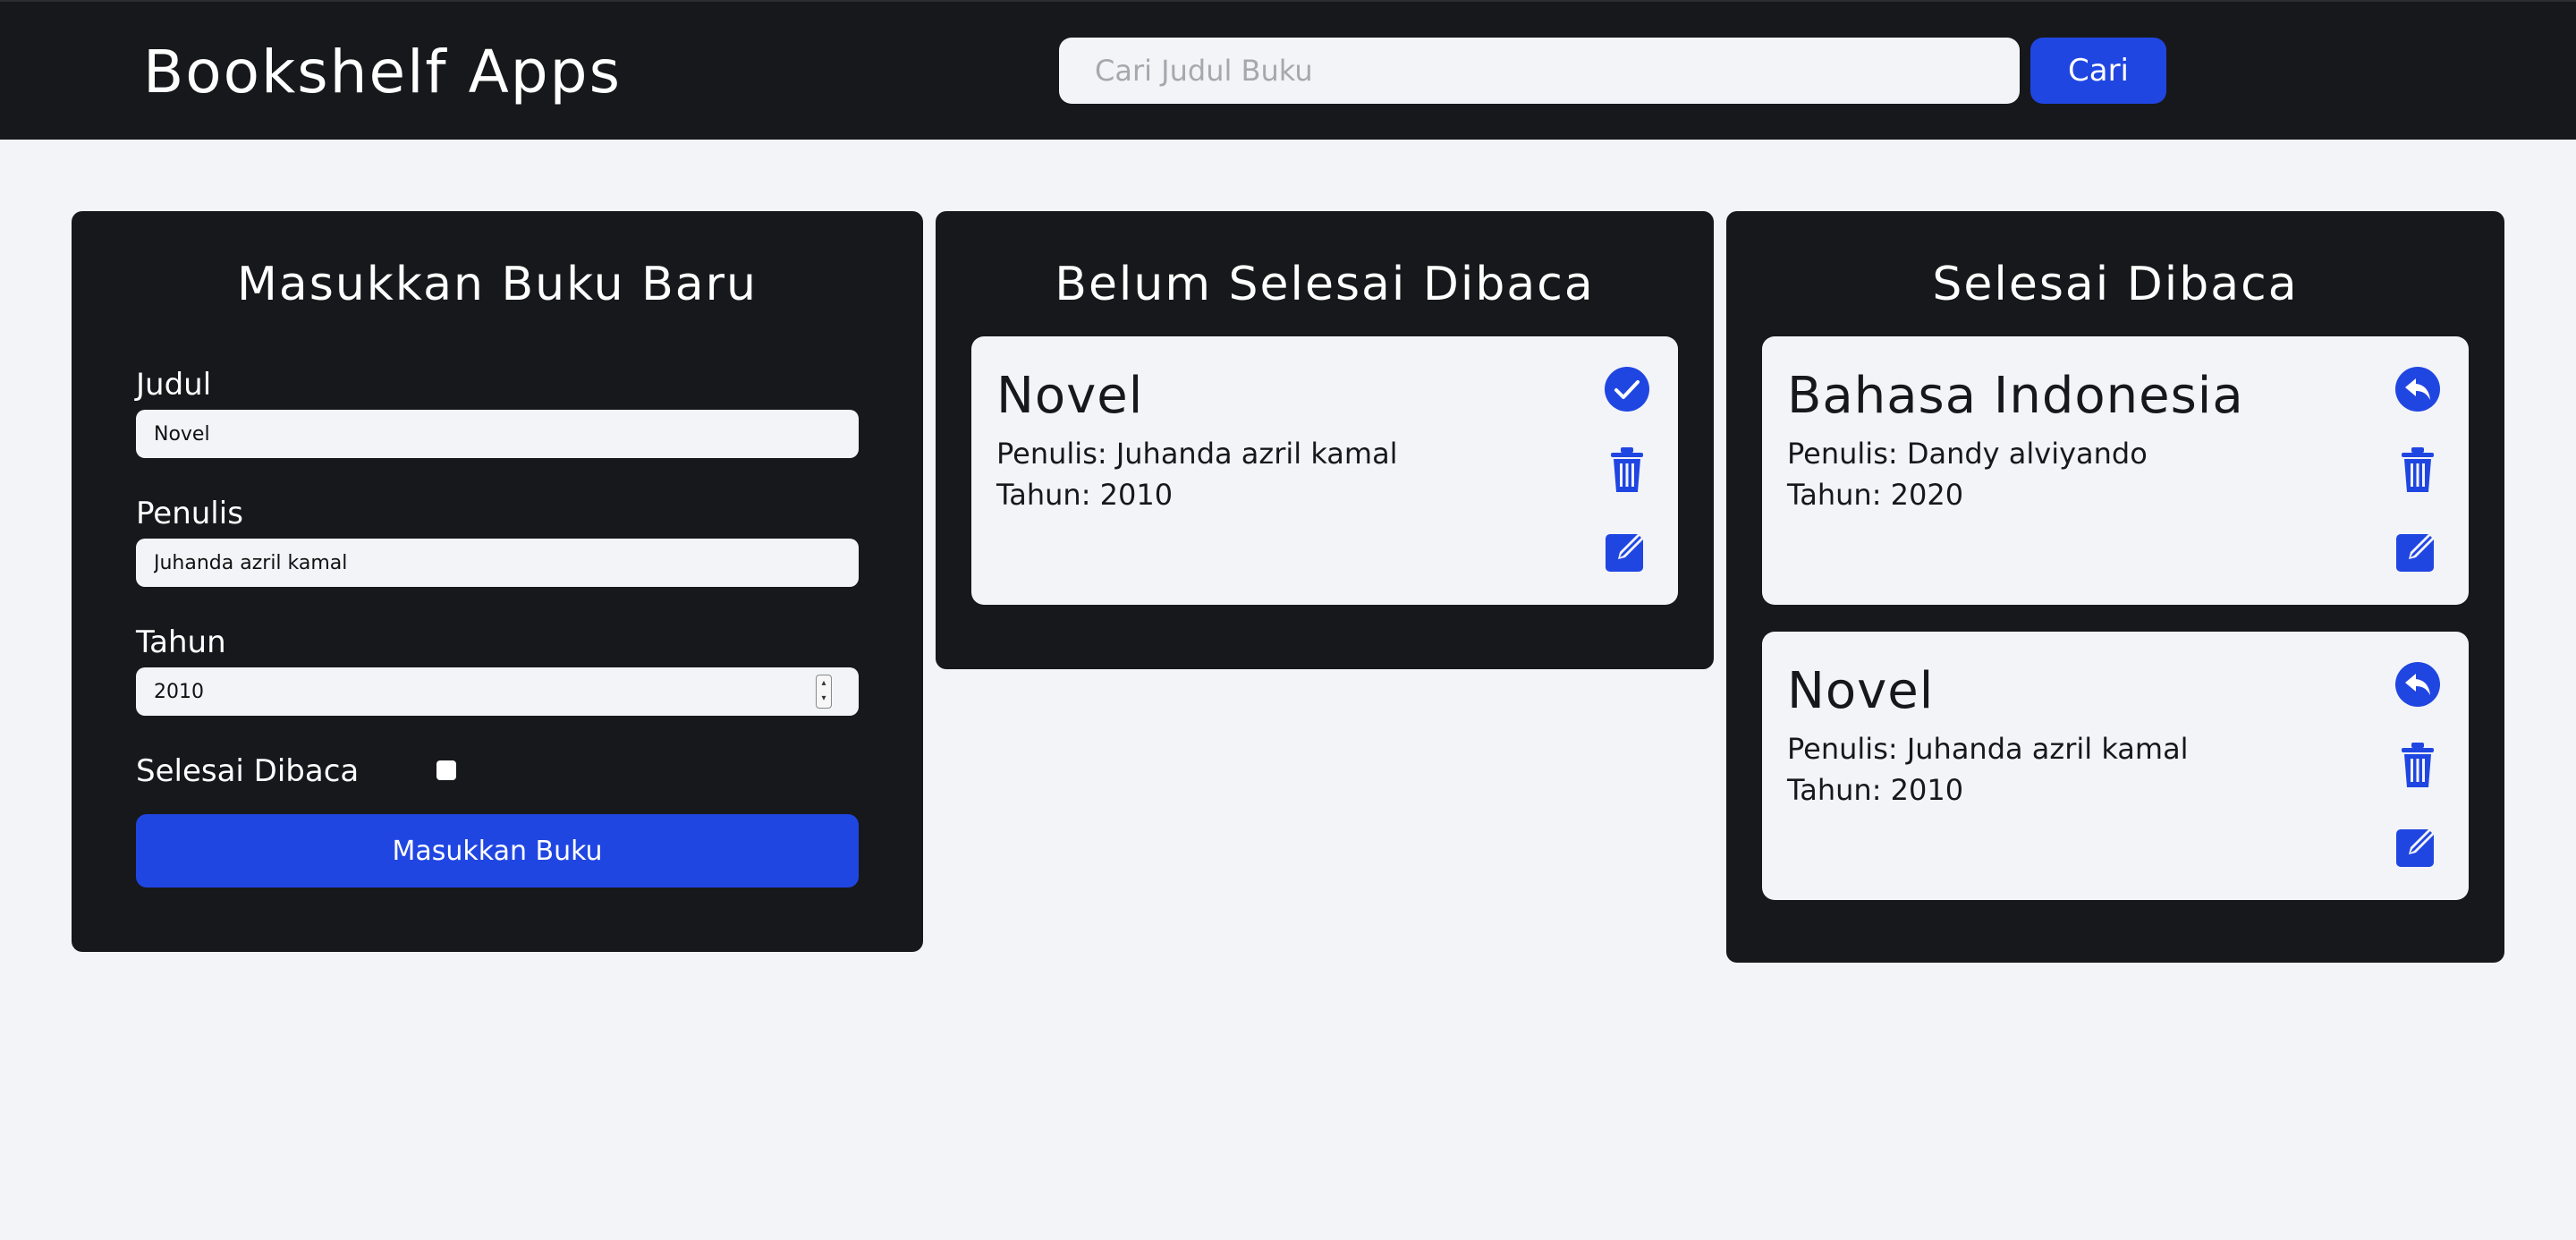  I want to click on app-header: Bookshelf Apps Cari, so click(1288, 70).